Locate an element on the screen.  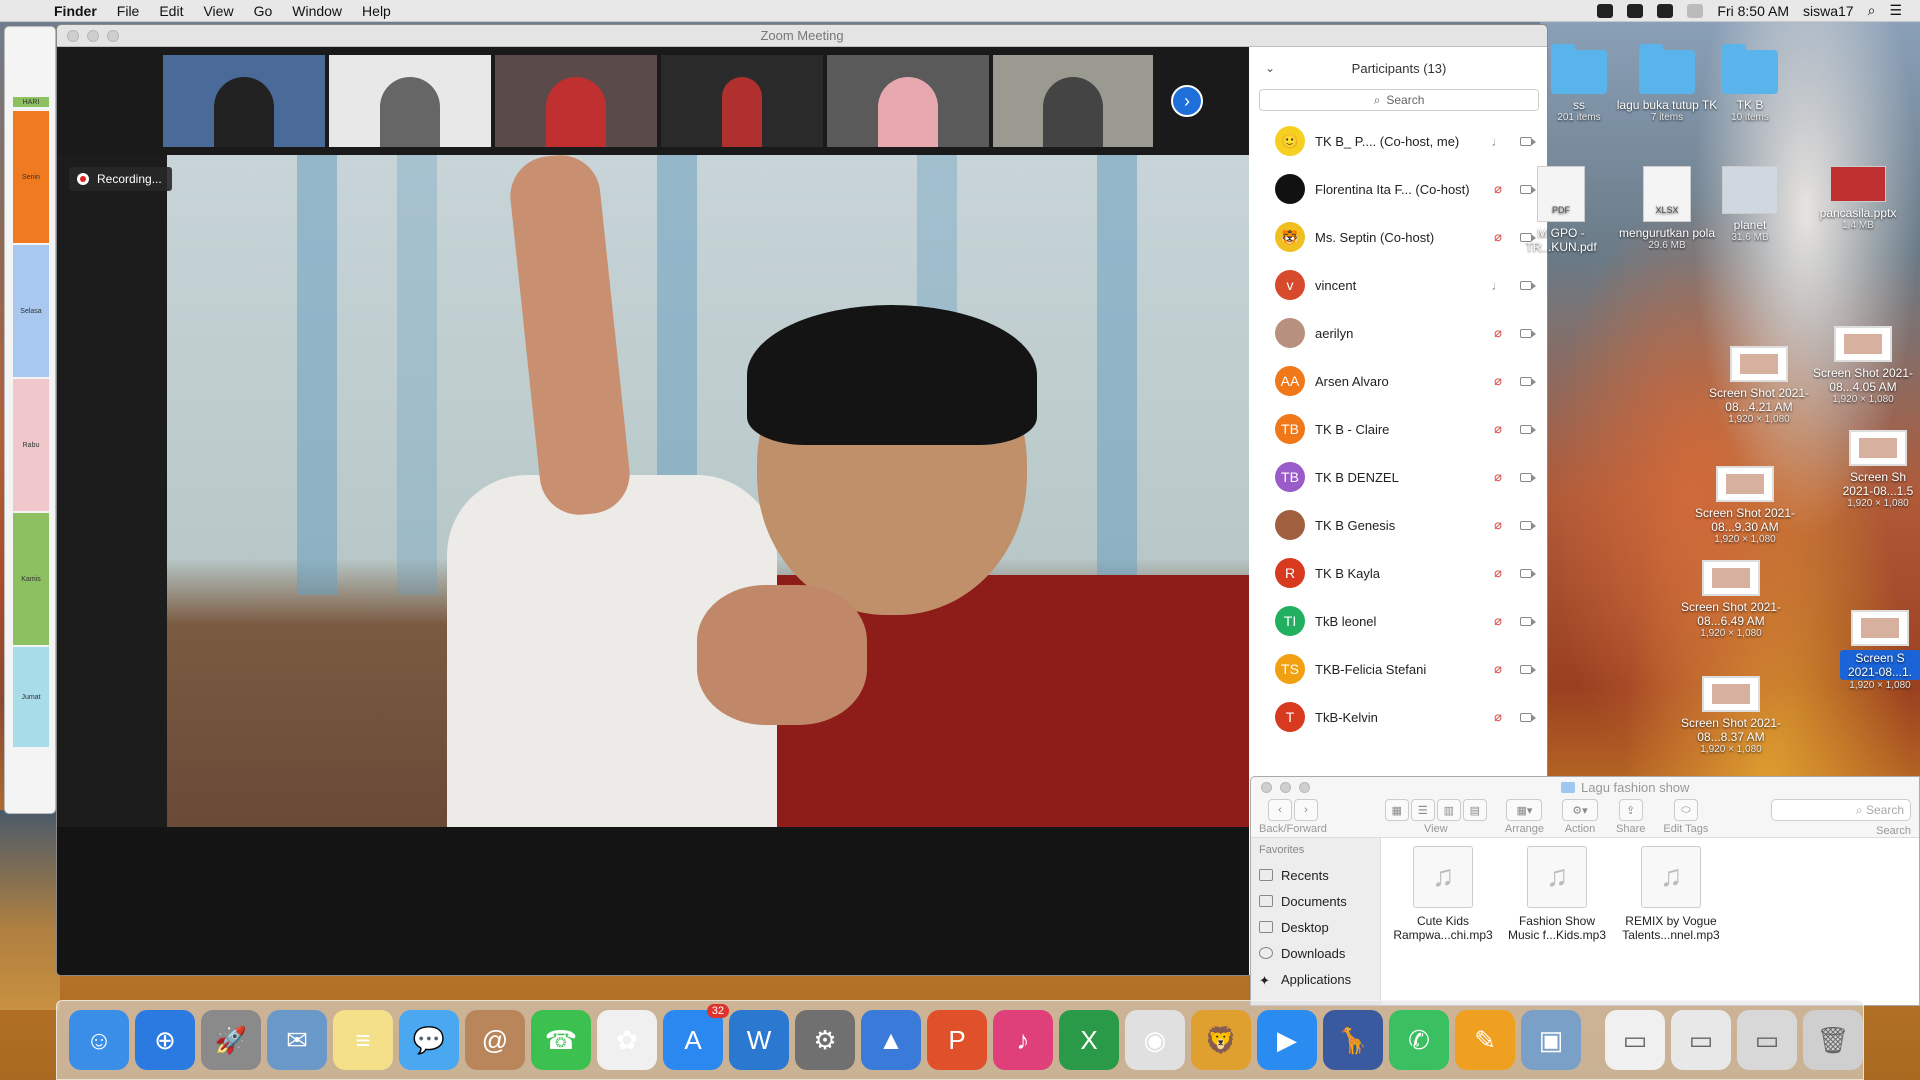
menu-view: View is located at coordinates (218, 11).